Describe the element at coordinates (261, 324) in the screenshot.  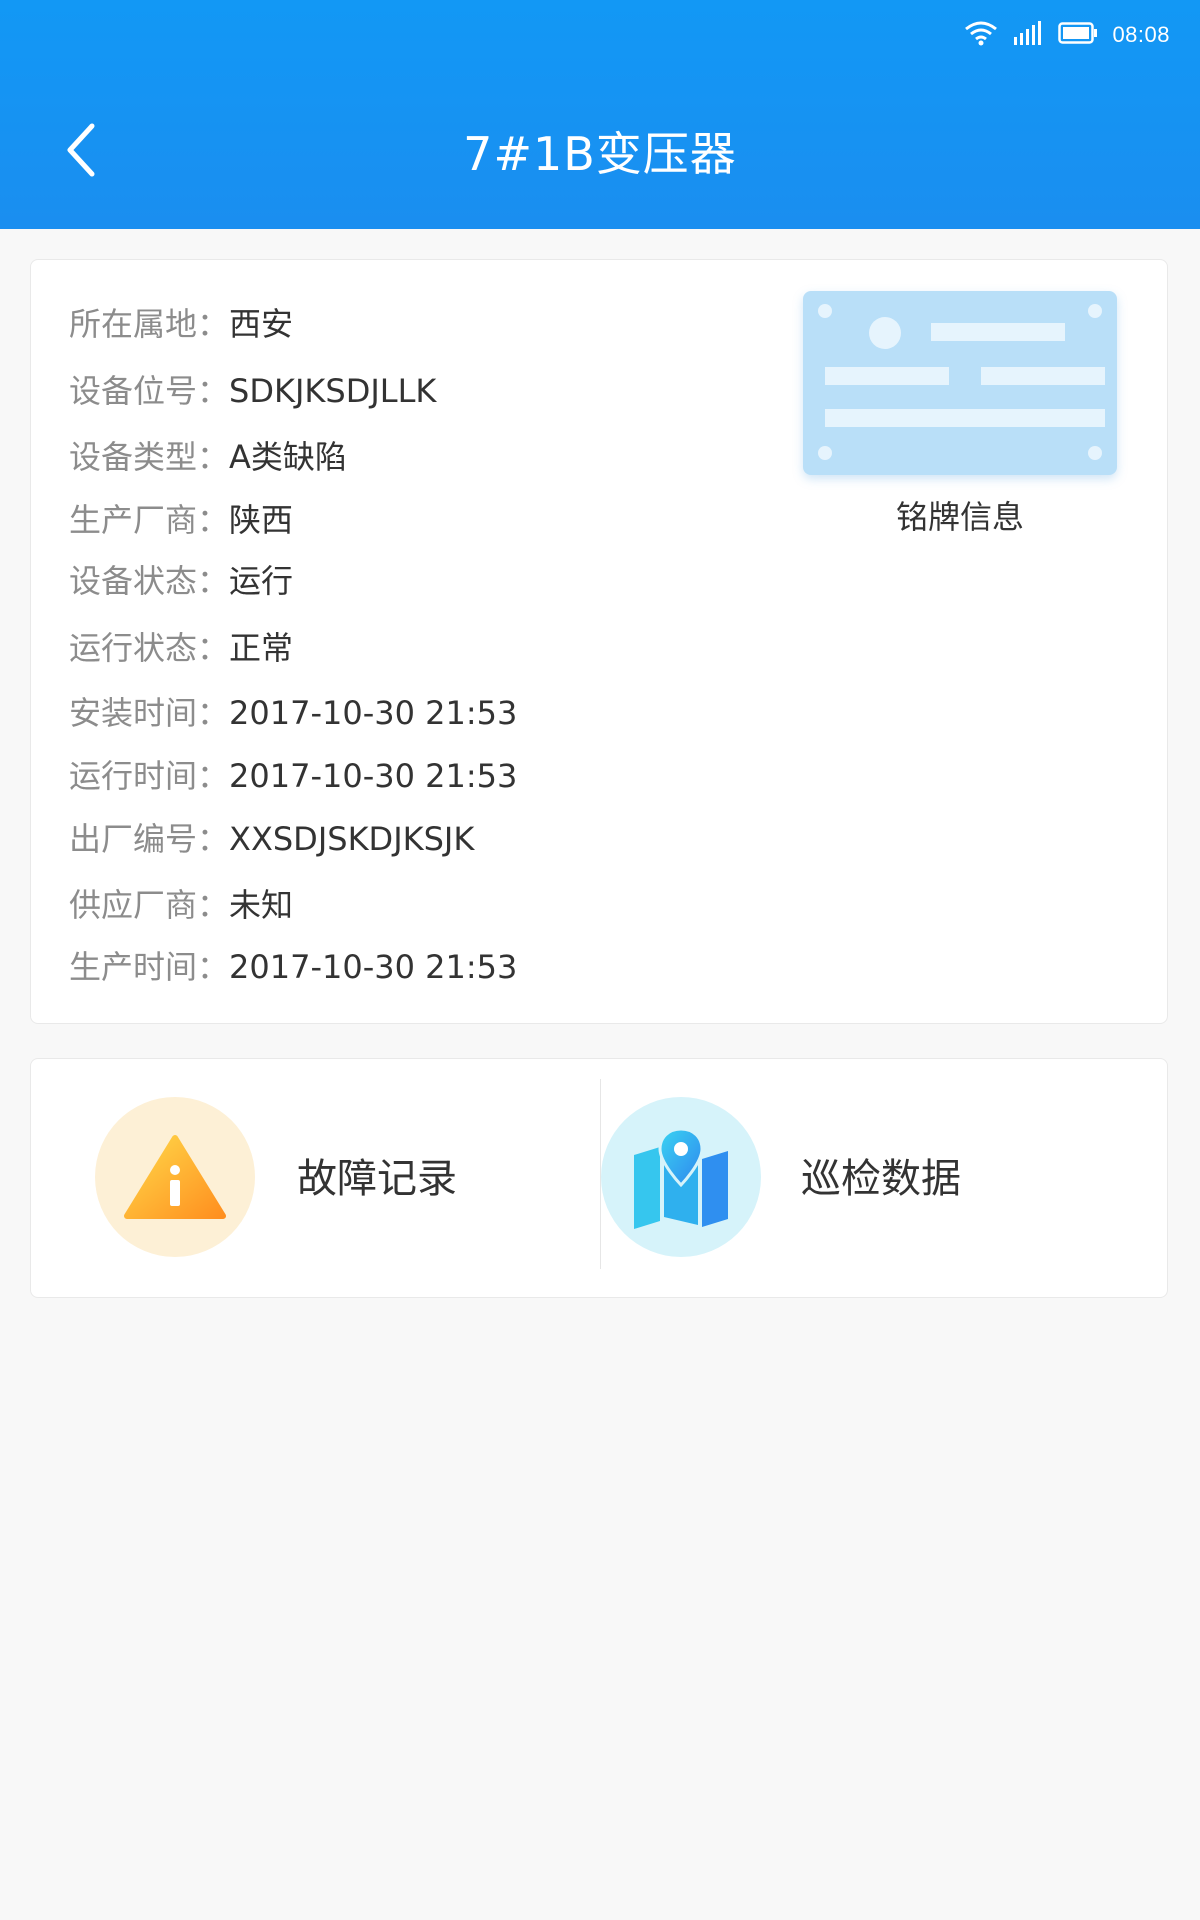
I see `info-value: 西安` at that location.